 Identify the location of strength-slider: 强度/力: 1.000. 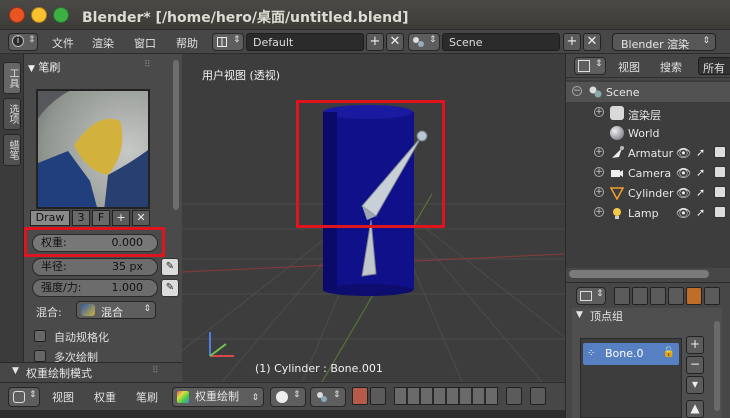
(95, 288).